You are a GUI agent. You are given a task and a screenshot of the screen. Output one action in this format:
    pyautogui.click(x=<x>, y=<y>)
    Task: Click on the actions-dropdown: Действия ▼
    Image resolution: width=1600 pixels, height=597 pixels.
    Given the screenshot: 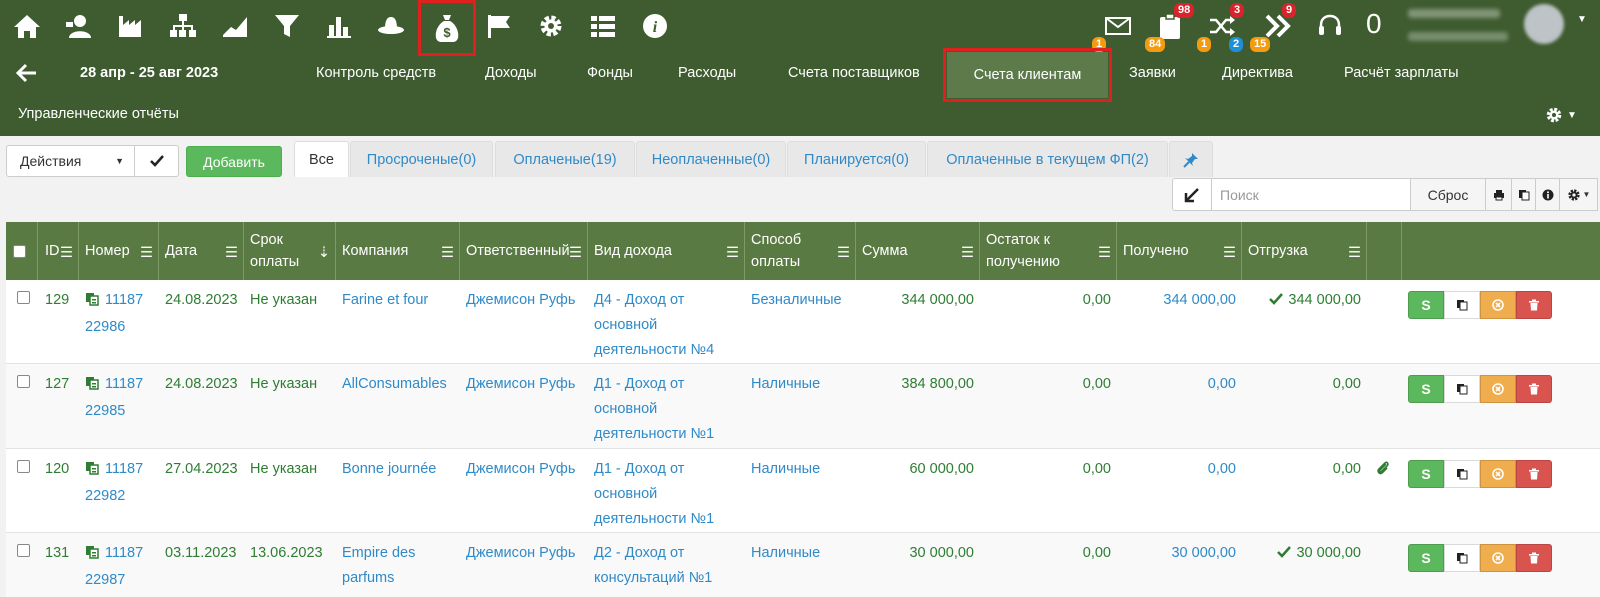 What is the action you would take?
    pyautogui.click(x=70, y=161)
    